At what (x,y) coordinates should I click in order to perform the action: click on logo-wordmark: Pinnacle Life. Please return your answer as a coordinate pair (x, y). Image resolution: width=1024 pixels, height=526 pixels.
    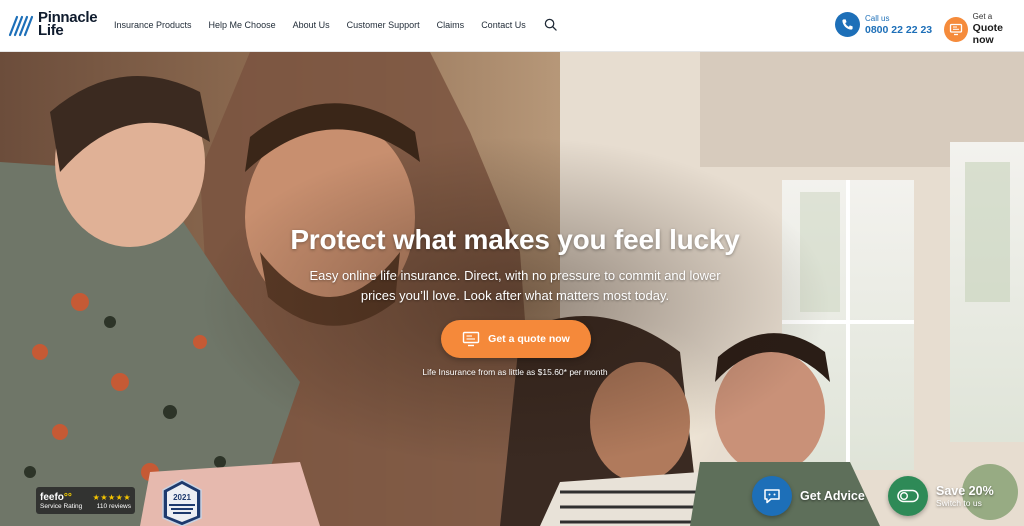
    Looking at the image, I should click on (68, 24).